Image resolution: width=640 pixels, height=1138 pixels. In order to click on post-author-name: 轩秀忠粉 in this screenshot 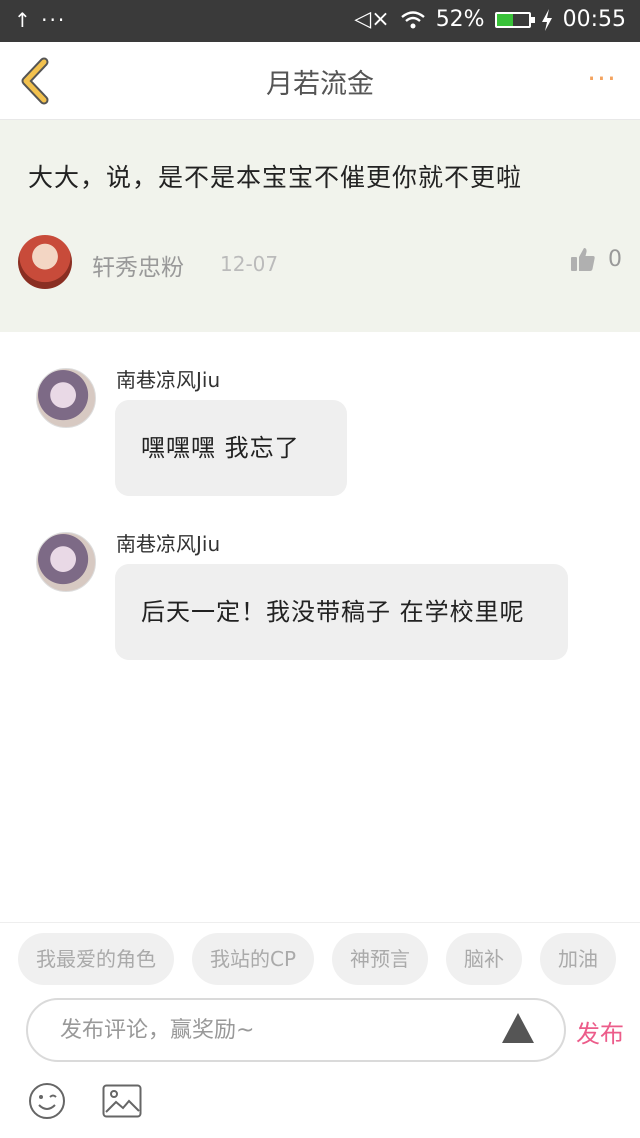, I will do `click(138, 265)`.